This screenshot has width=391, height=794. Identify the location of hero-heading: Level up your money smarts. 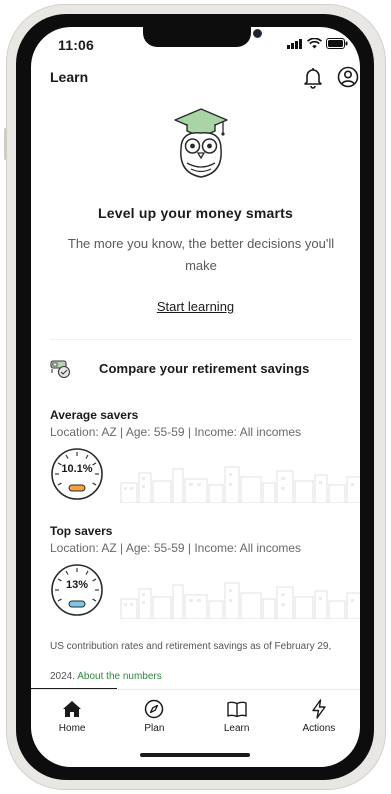
(195, 213).